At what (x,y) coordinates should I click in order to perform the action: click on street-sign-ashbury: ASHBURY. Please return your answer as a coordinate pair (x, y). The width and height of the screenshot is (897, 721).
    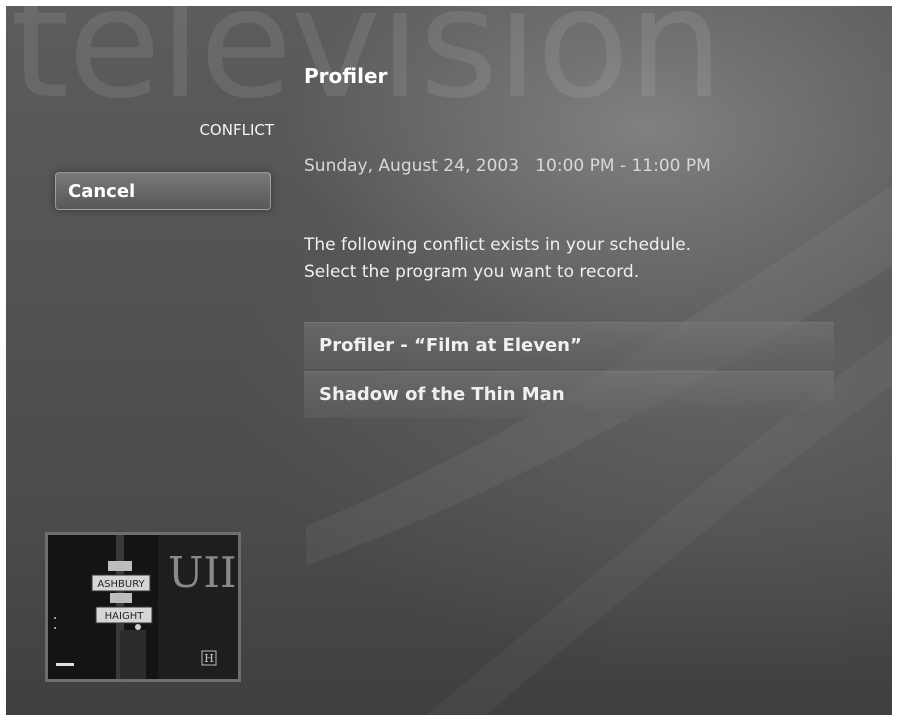
    Looking at the image, I should click on (121, 584).